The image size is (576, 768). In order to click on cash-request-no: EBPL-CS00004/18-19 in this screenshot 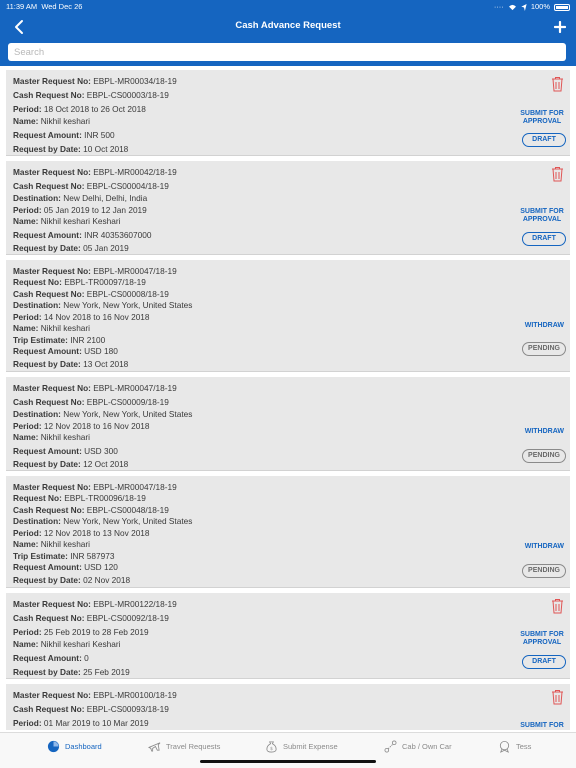, I will do `click(127, 186)`.